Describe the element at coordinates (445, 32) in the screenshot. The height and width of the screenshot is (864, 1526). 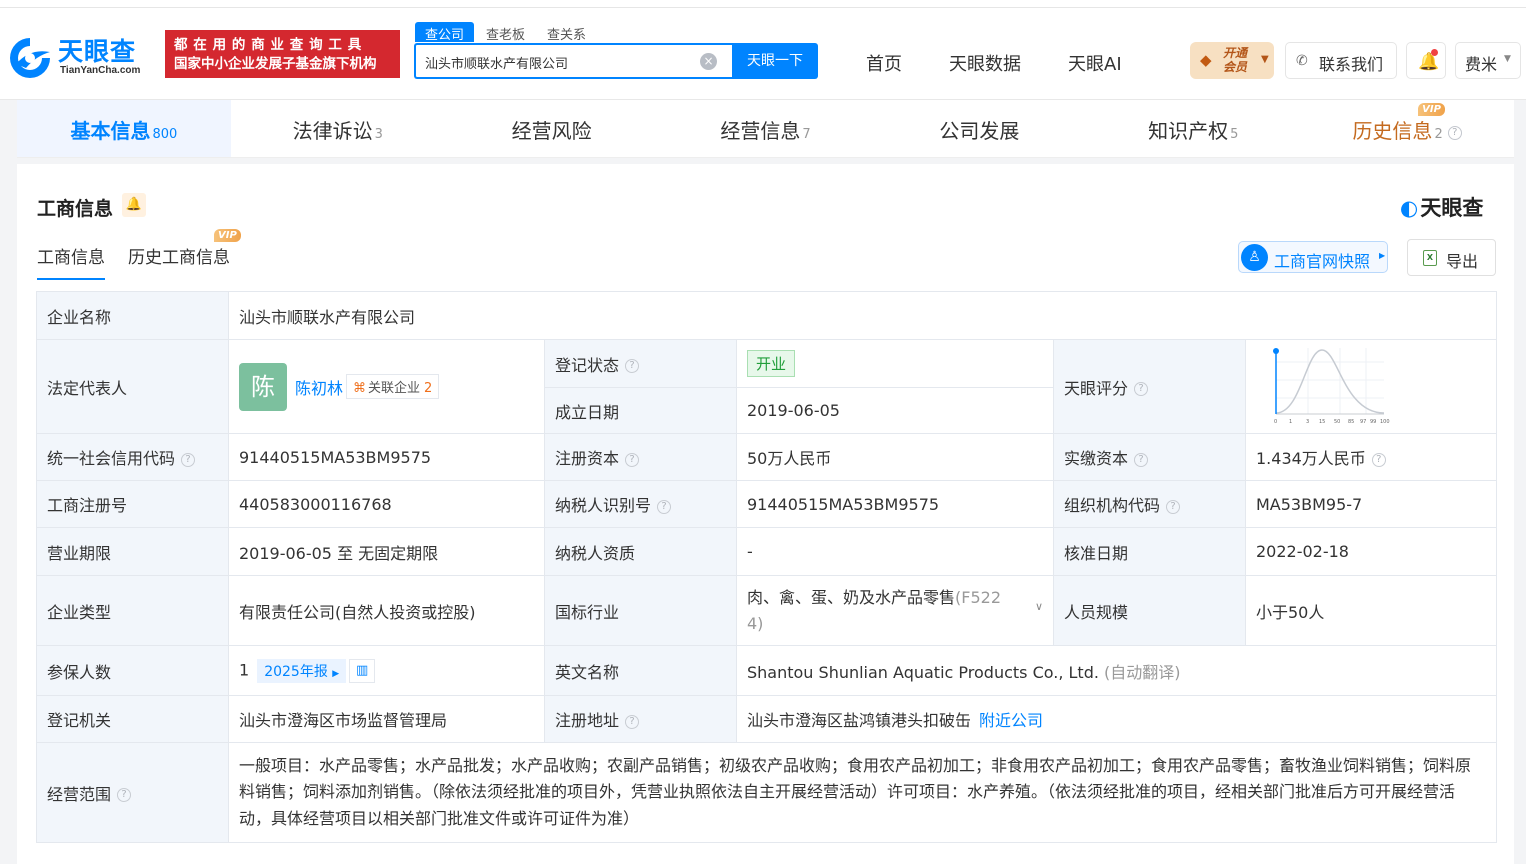
I see `search-tab-company: 查公司` at that location.